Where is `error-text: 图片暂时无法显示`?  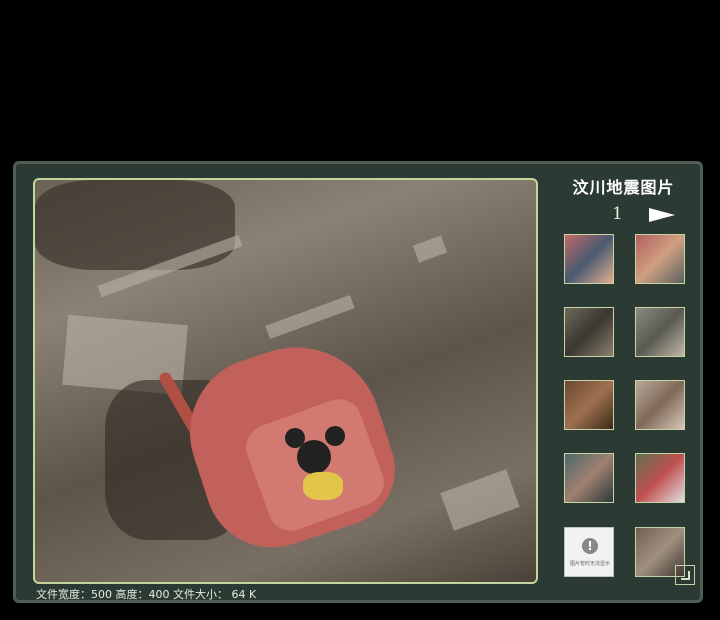 error-text: 图片暂时无法显示 is located at coordinates (589, 564).